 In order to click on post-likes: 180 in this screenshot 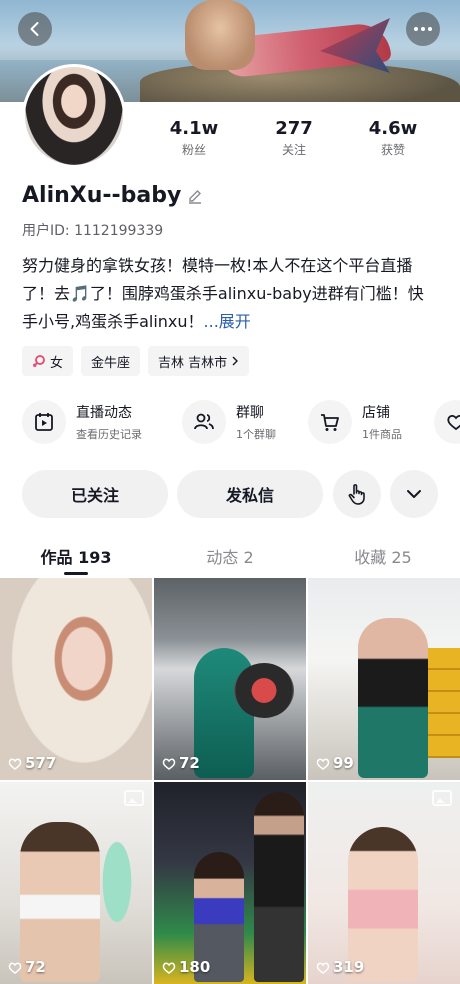, I will do `click(186, 967)`.